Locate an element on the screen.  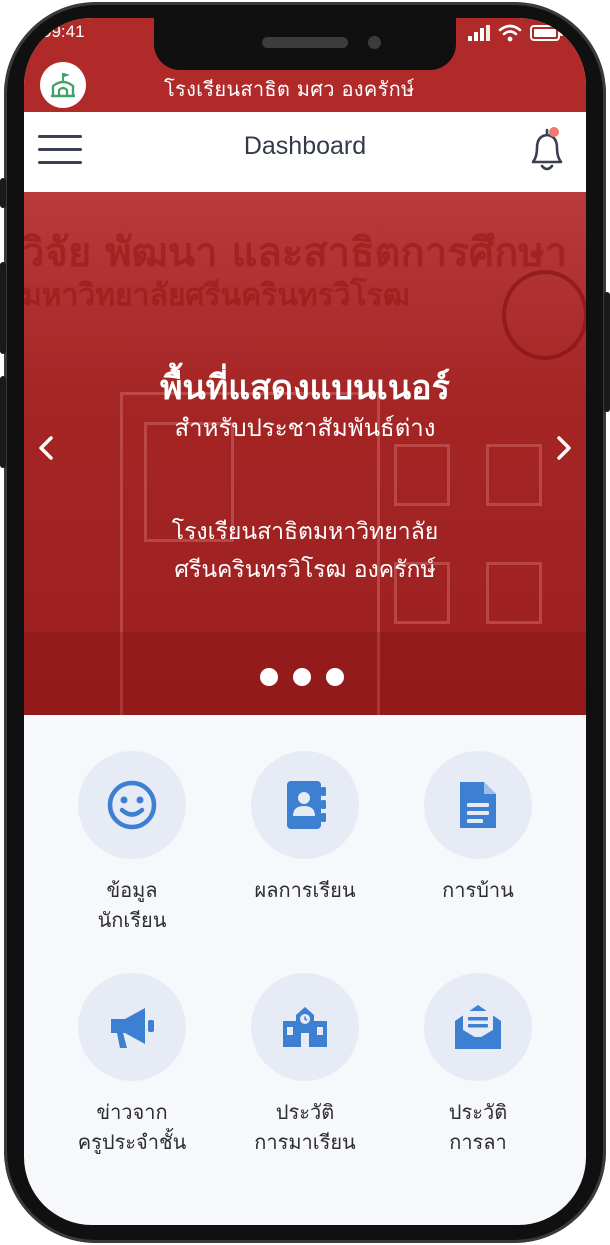
mute-switch is located at coordinates (3, 193).